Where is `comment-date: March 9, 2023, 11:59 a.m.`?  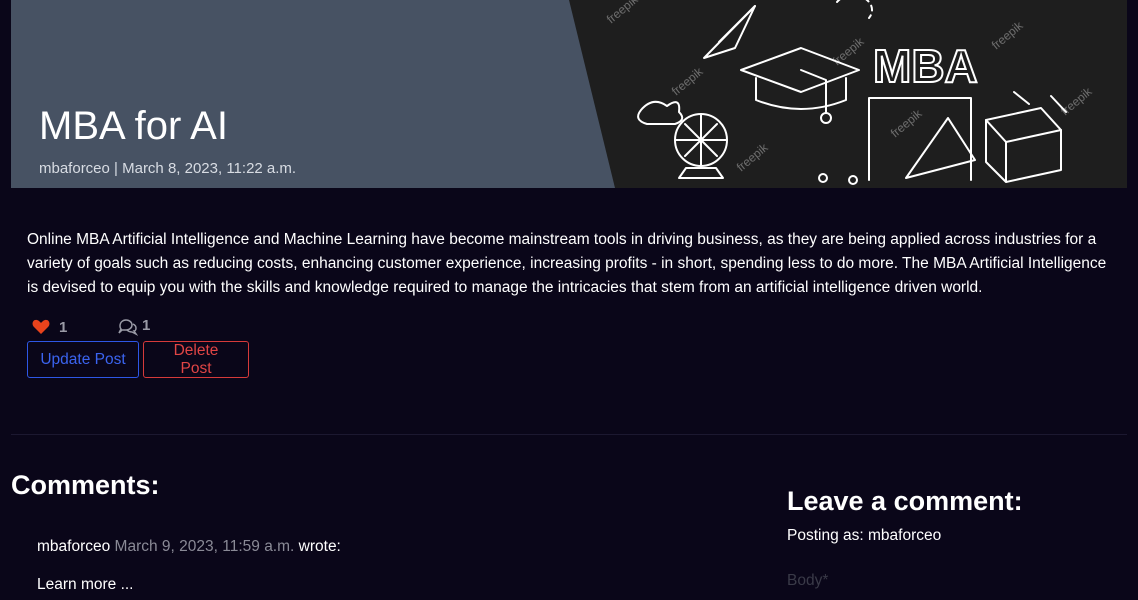 comment-date: March 9, 2023, 11:59 a.m. is located at coordinates (204, 546).